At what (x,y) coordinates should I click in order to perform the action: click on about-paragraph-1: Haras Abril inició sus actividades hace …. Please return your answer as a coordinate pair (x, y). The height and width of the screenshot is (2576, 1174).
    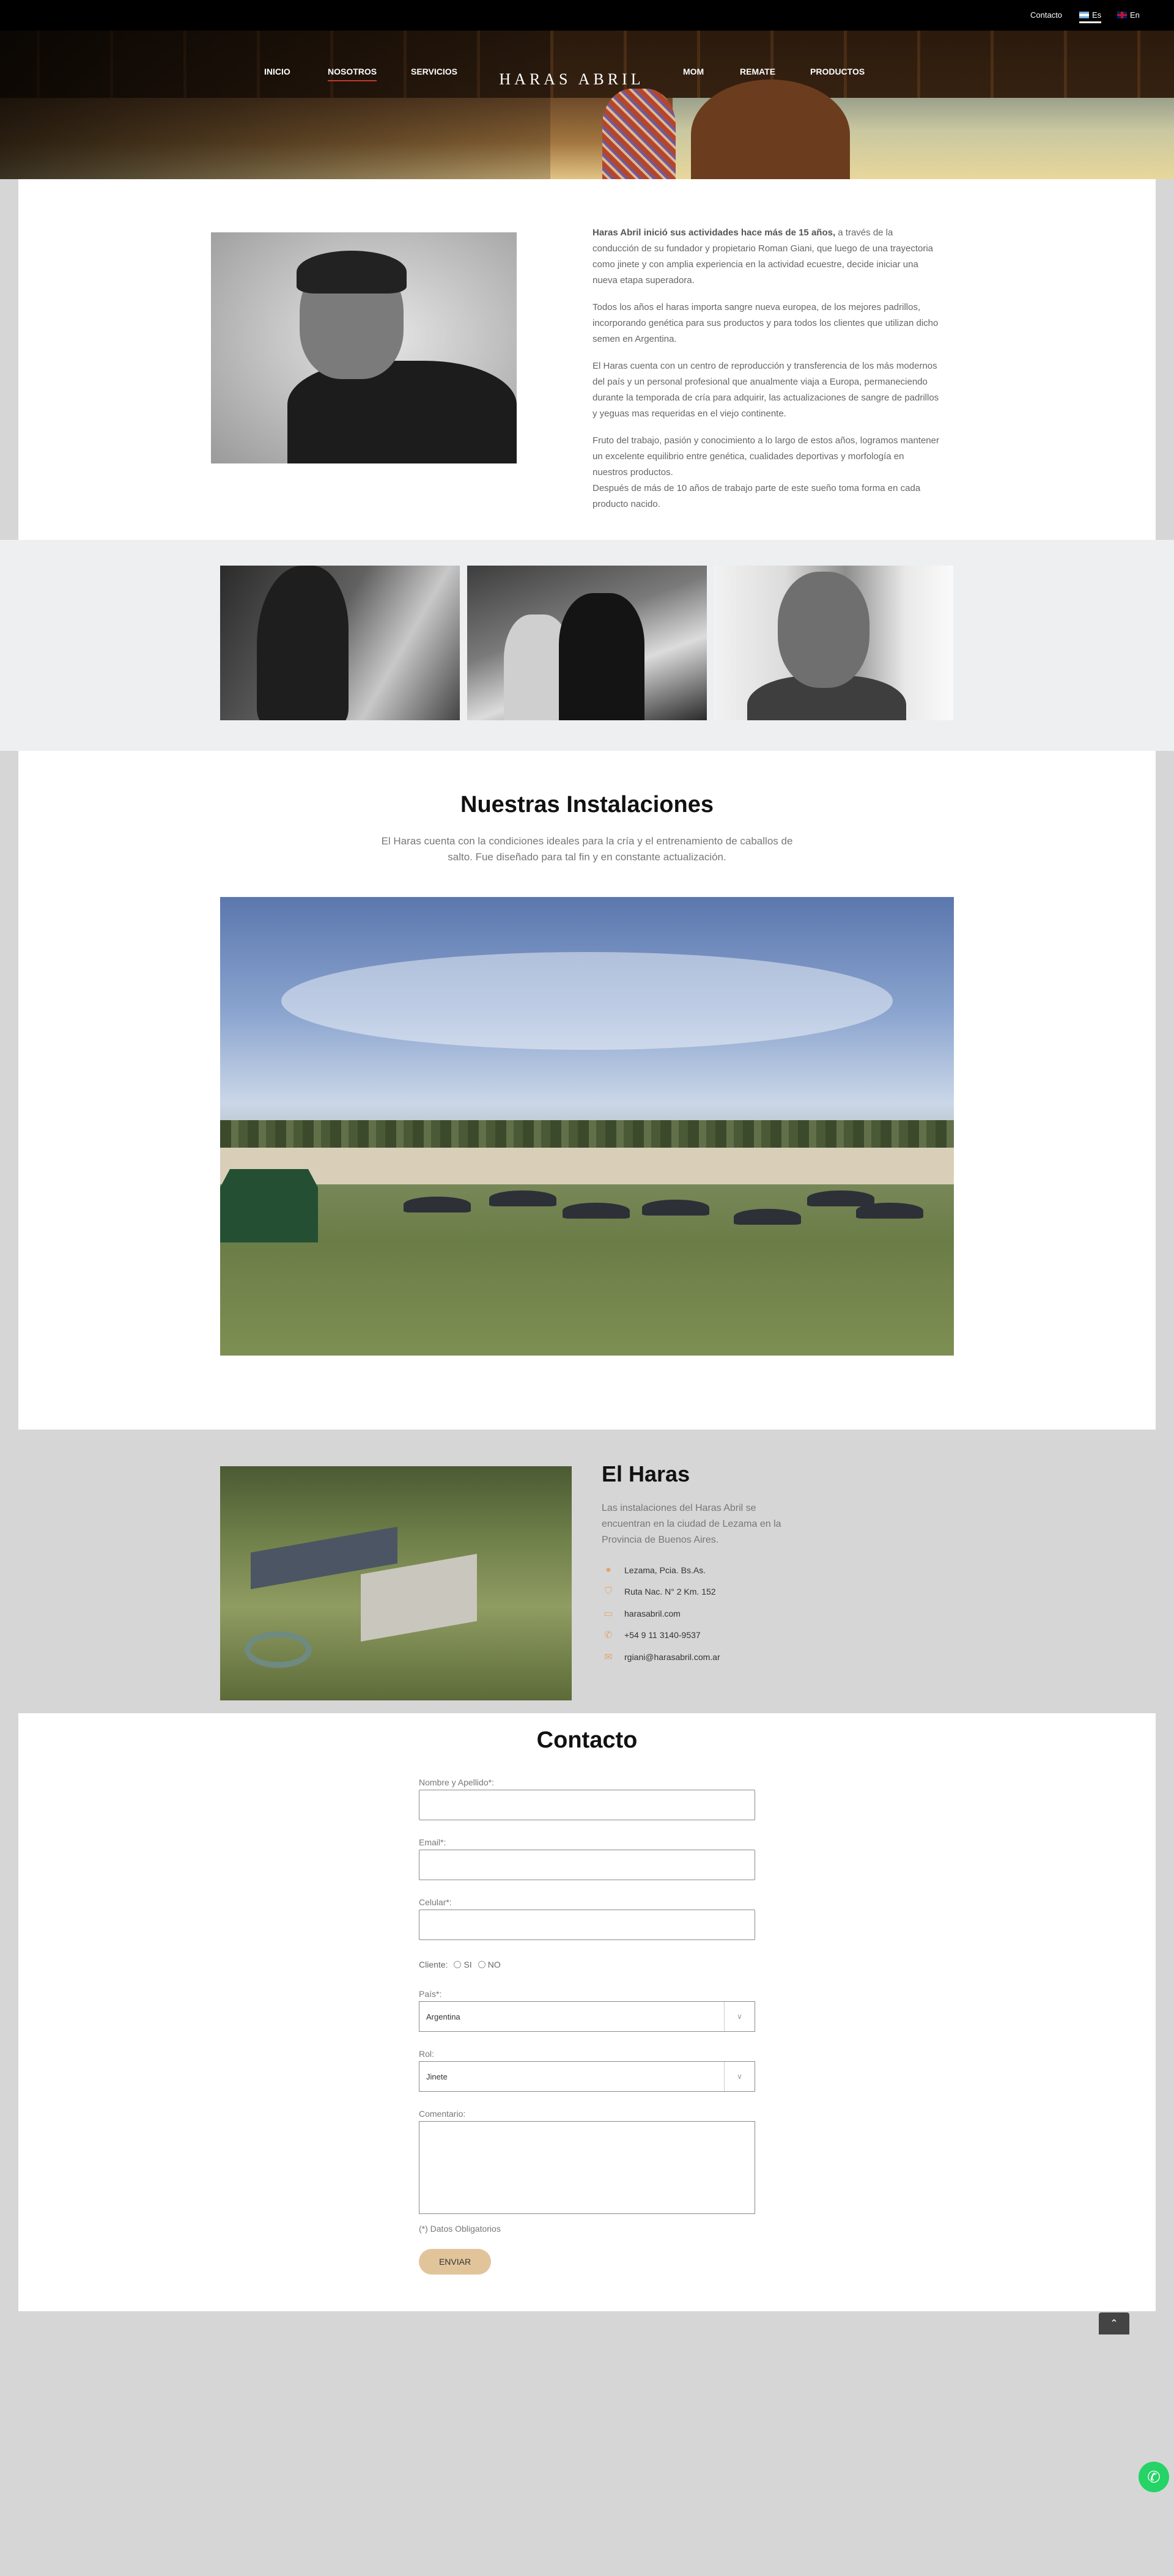
    Looking at the image, I should click on (763, 256).